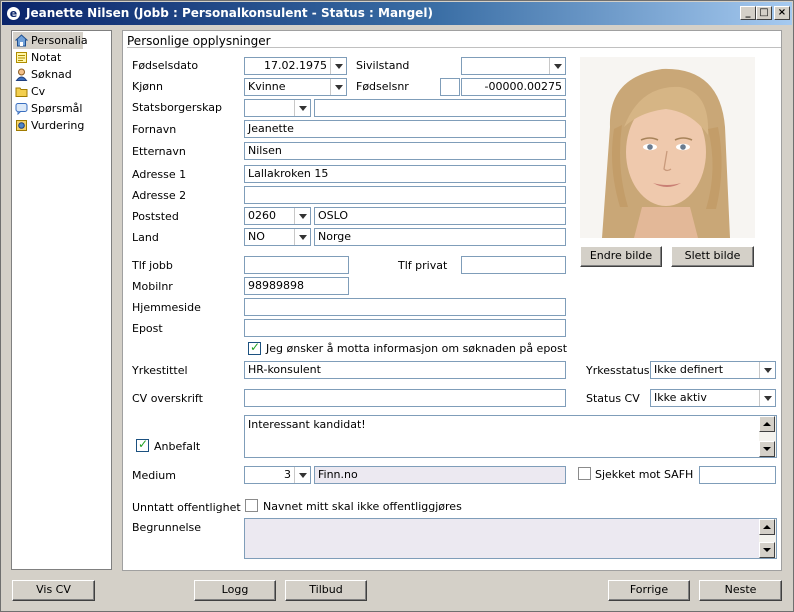 Image resolution: width=794 pixels, height=612 pixels. I want to click on sidebar-item-sporsmal: Spørsmål, so click(48, 108).